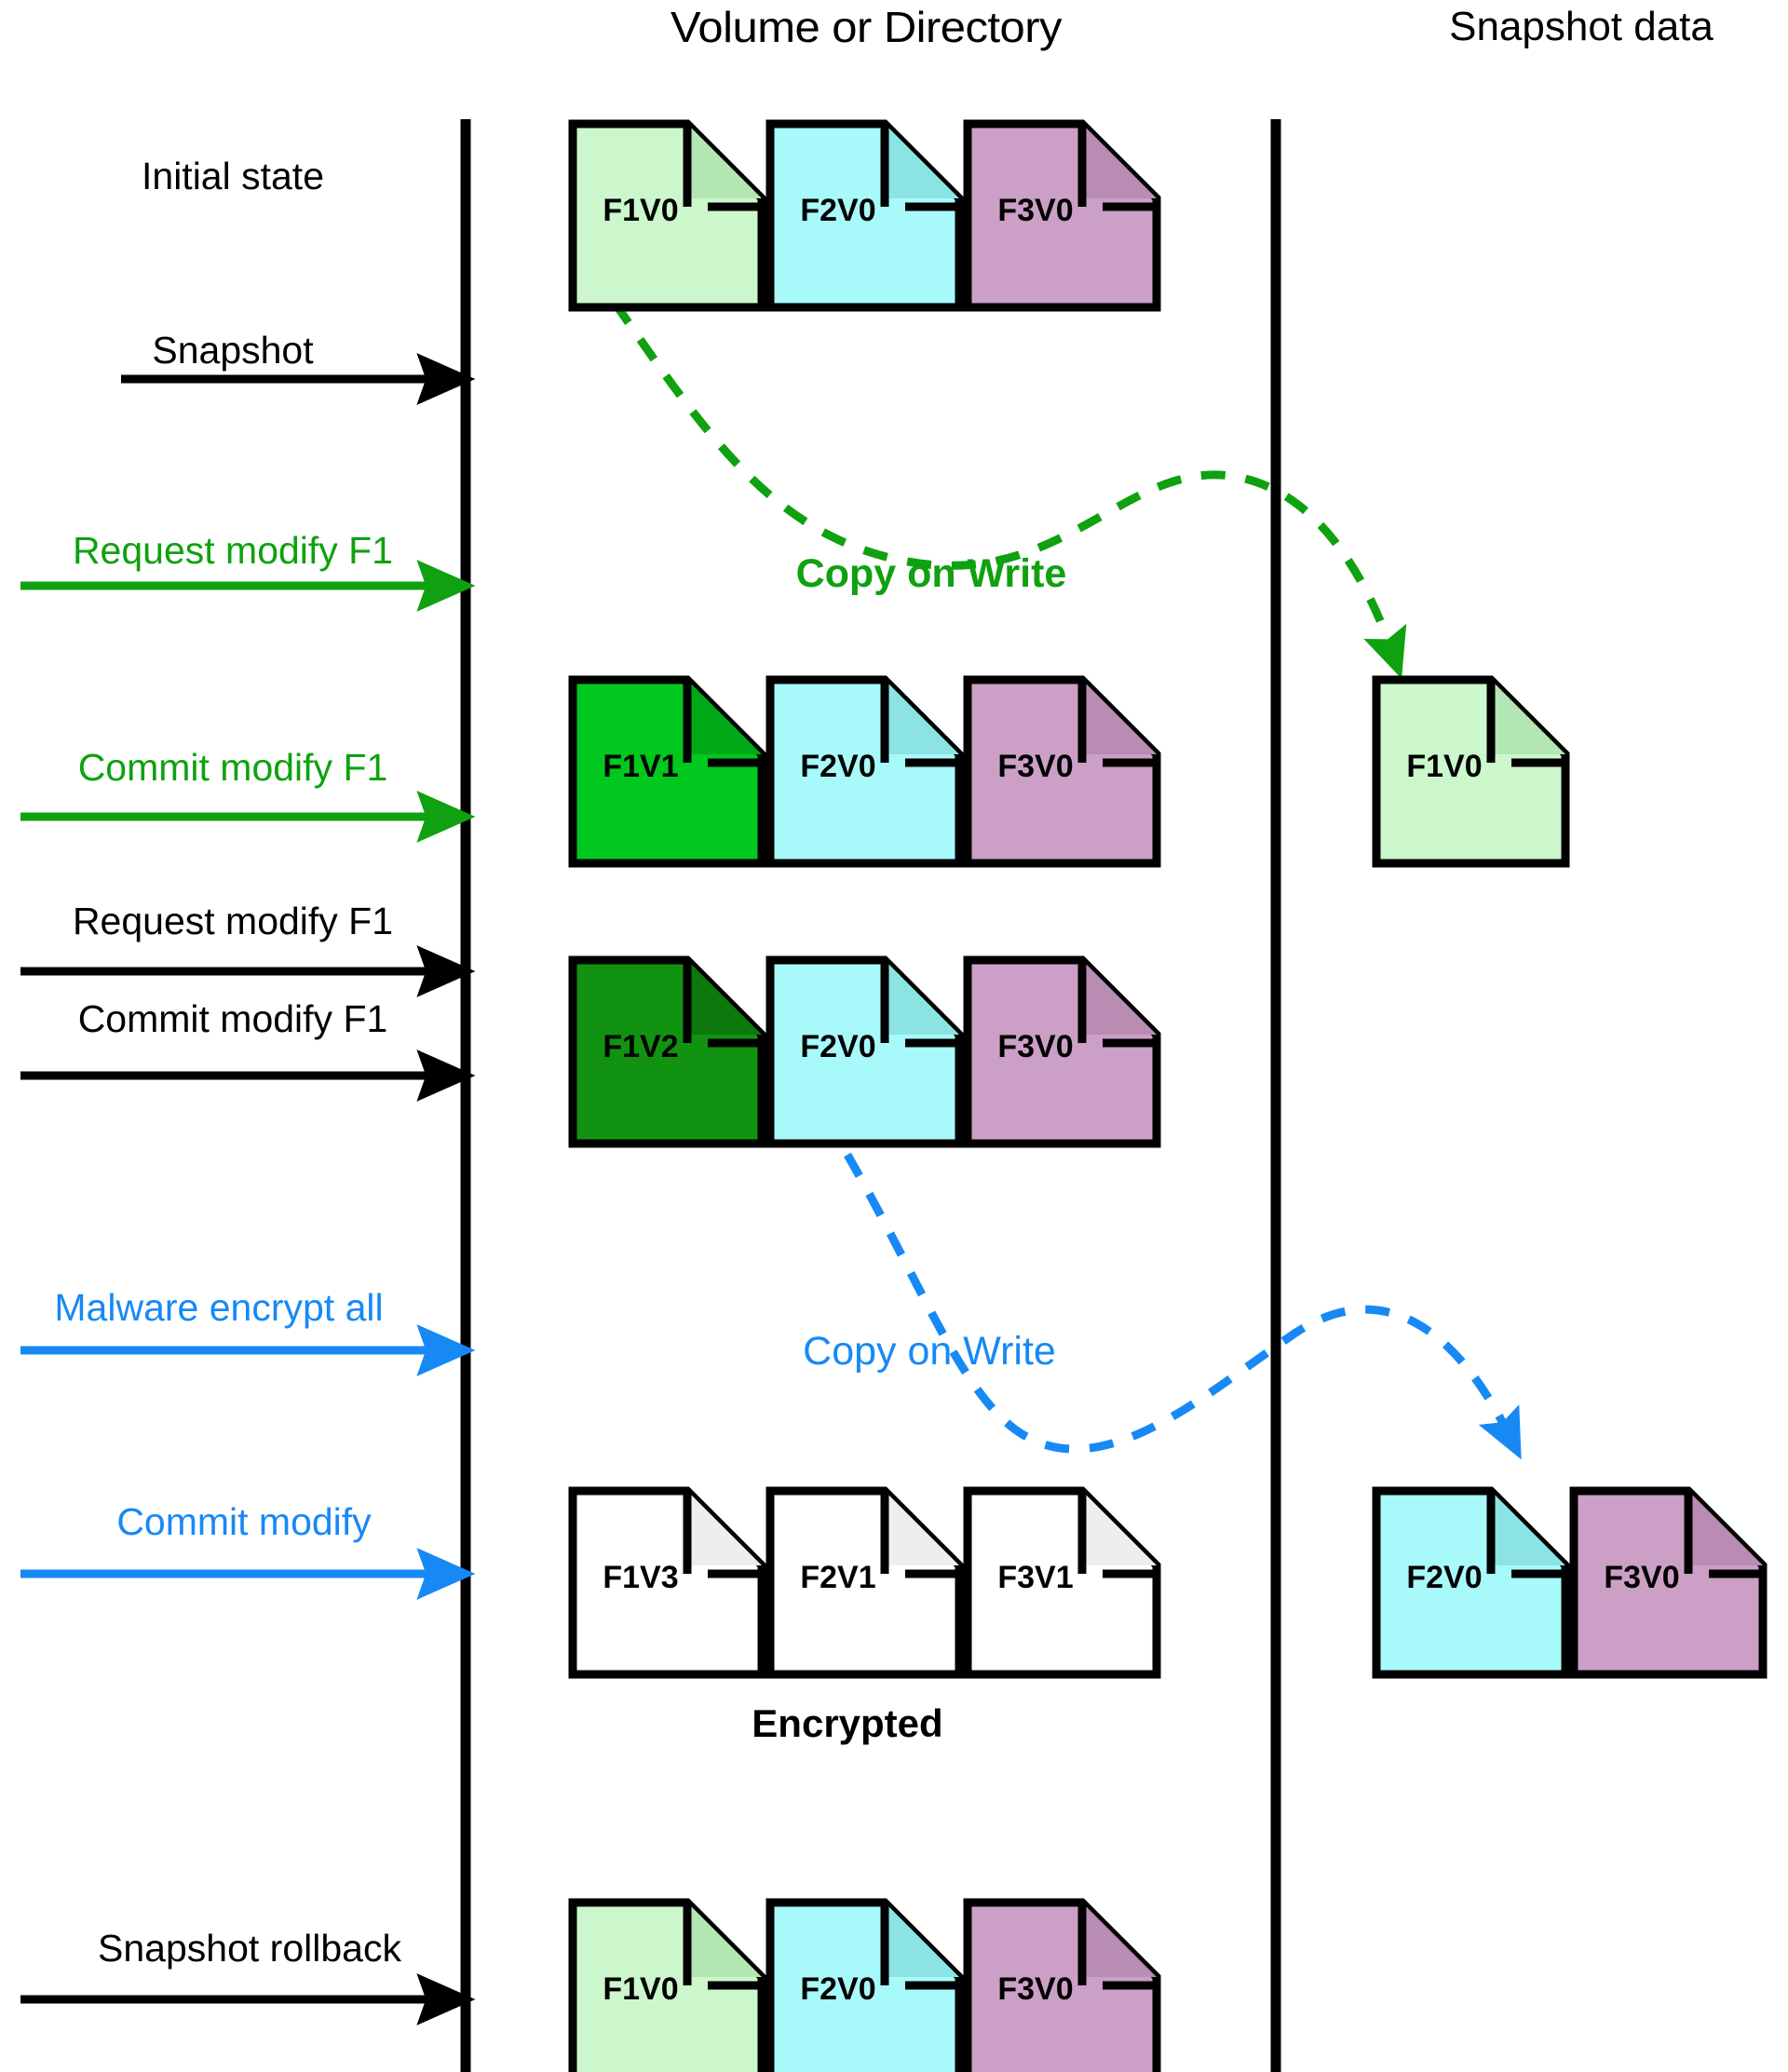  What do you see at coordinates (233, 921) in the screenshot?
I see `step-label-request-modify-f1-black: Request modify F1` at bounding box center [233, 921].